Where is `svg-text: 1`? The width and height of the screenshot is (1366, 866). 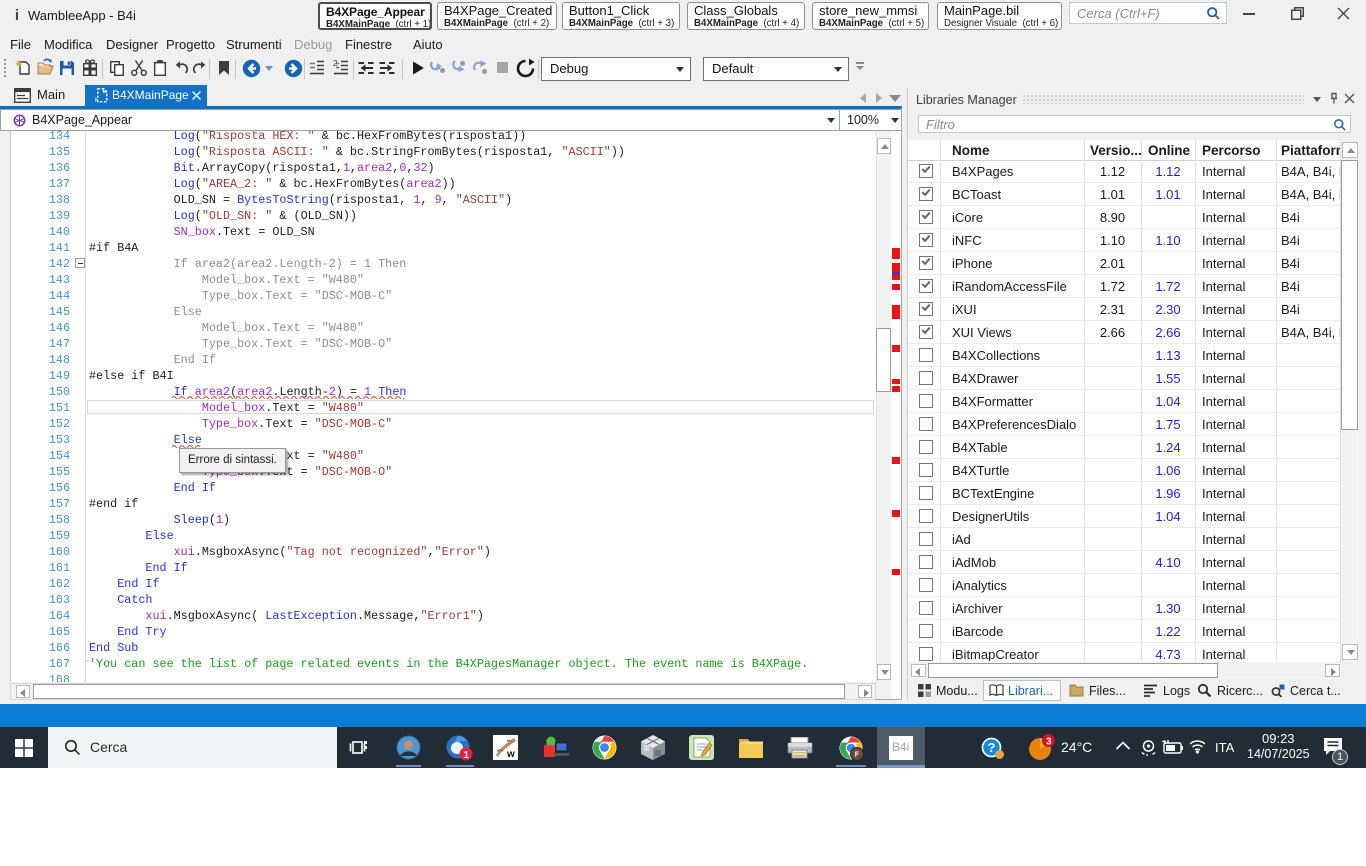 svg-text: 1 is located at coordinates (467, 755).